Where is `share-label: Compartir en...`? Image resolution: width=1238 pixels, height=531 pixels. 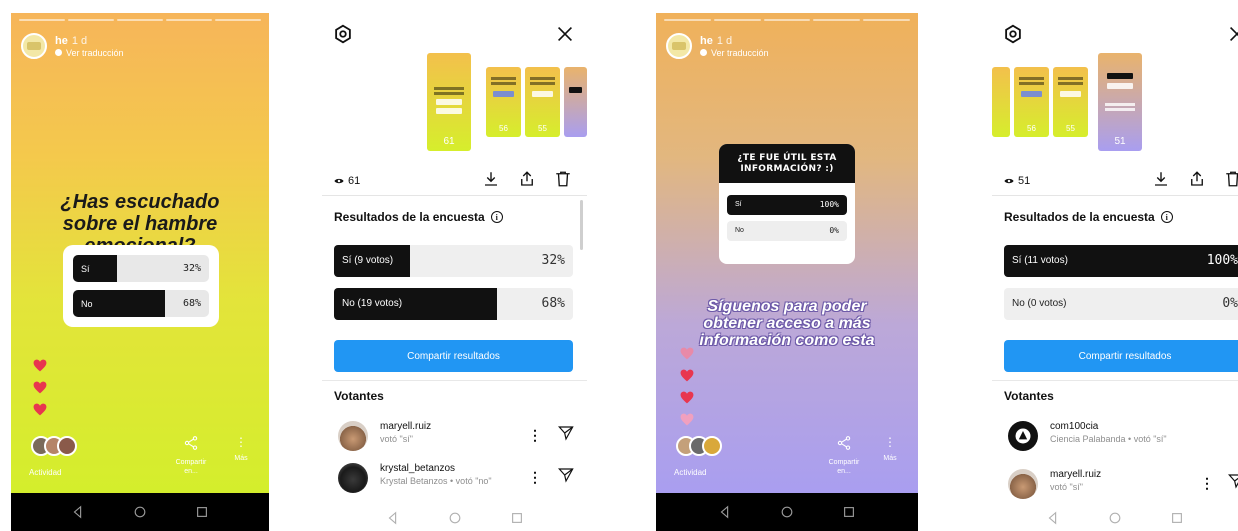
share-label: Compartir en... is located at coordinates (191, 467).